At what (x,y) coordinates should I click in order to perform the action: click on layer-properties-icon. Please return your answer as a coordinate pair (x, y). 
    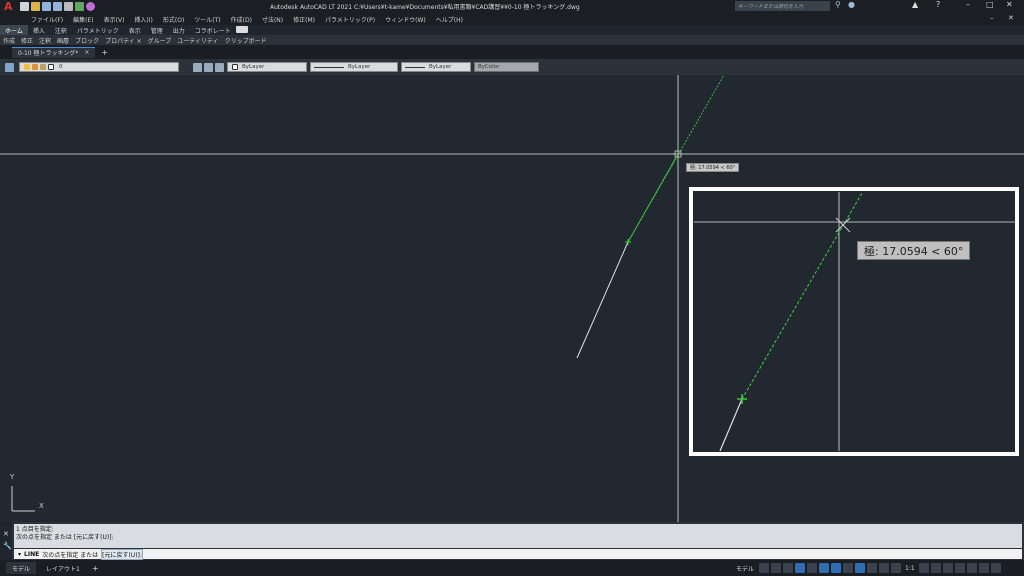
    Looking at the image, I should click on (9, 67).